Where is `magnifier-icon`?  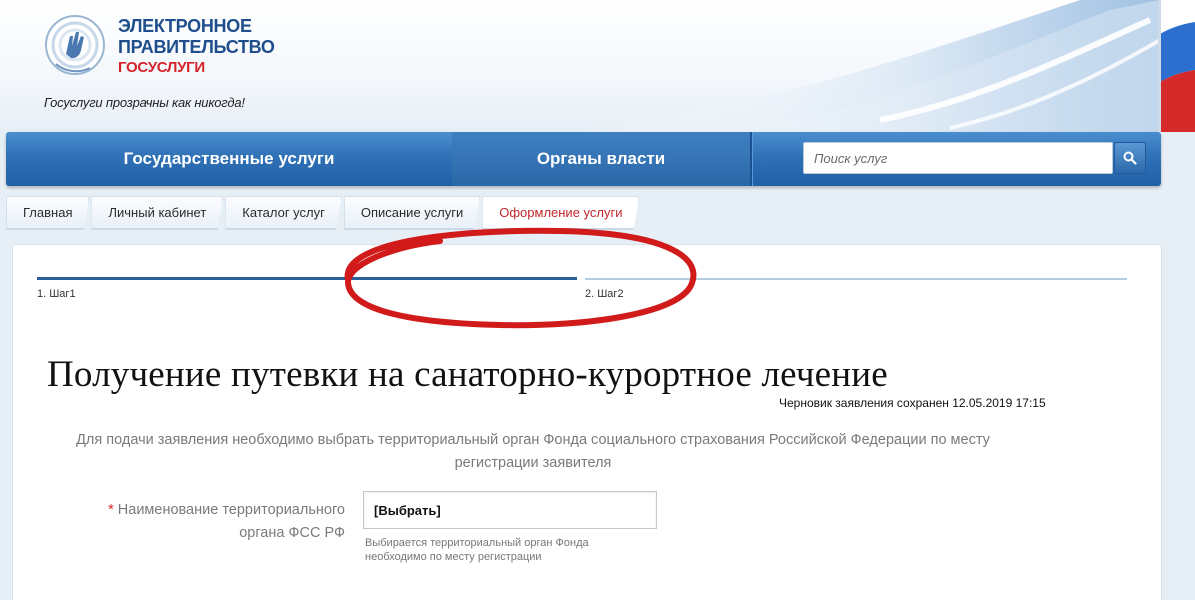 magnifier-icon is located at coordinates (1130, 158).